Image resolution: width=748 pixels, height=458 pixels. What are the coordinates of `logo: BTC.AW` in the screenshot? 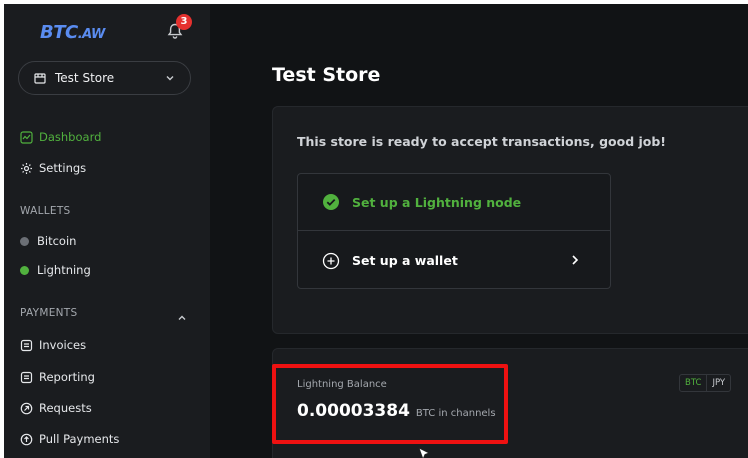 It's located at (72, 32).